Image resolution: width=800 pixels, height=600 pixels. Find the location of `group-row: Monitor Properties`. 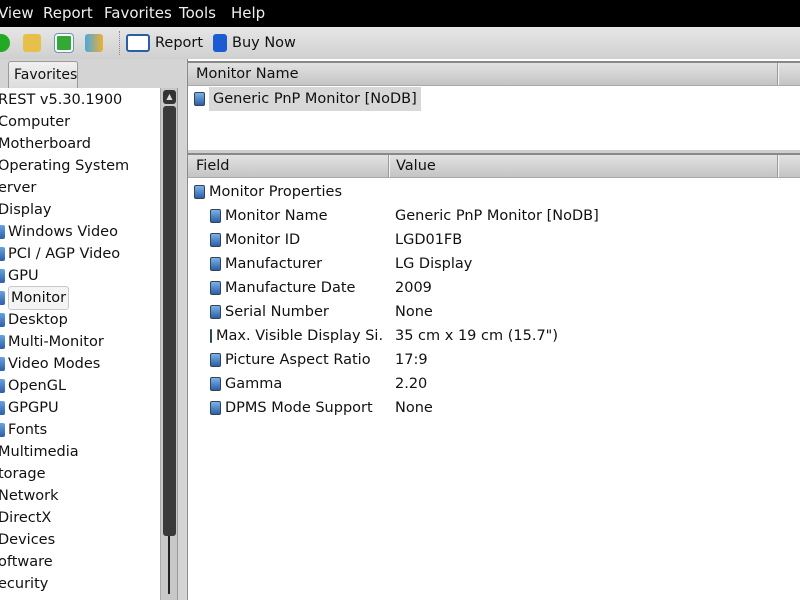

group-row: Monitor Properties is located at coordinates (268, 192).